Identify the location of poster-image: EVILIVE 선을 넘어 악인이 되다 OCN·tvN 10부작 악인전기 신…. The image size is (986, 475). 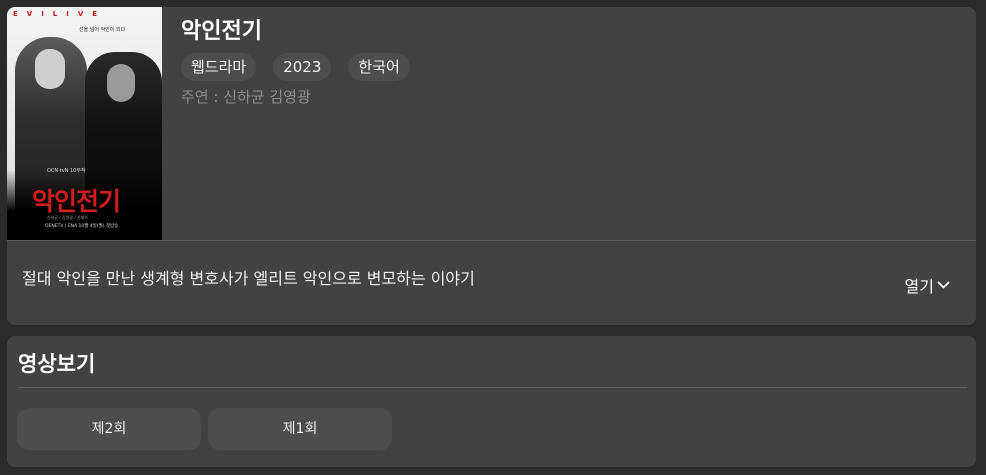
(84, 123).